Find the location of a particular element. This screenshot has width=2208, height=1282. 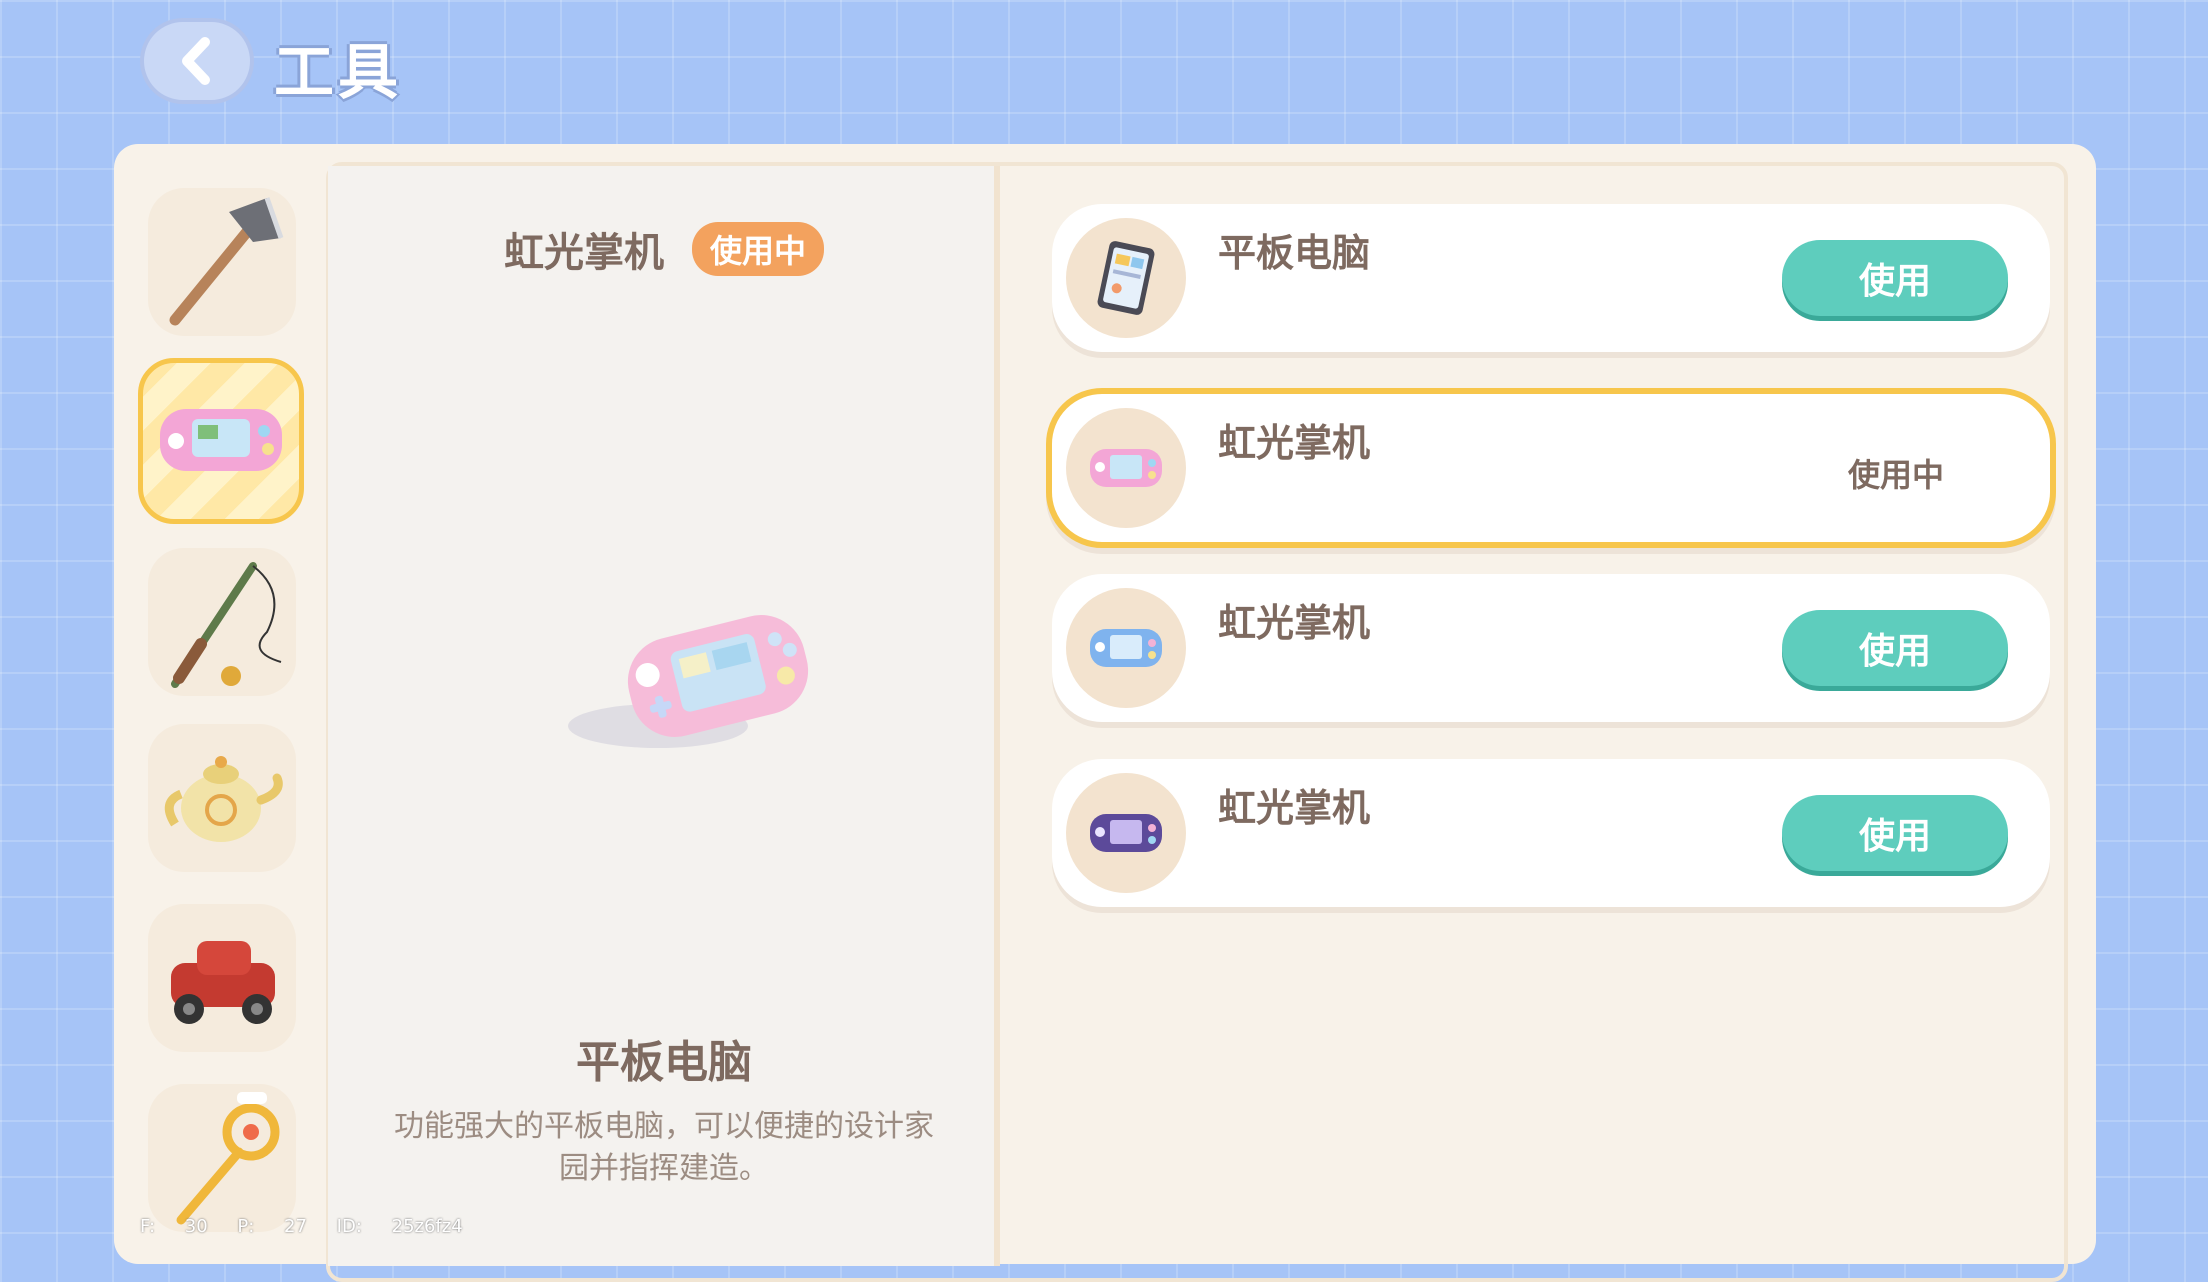

blue-handheld-icon is located at coordinates (1126, 648).